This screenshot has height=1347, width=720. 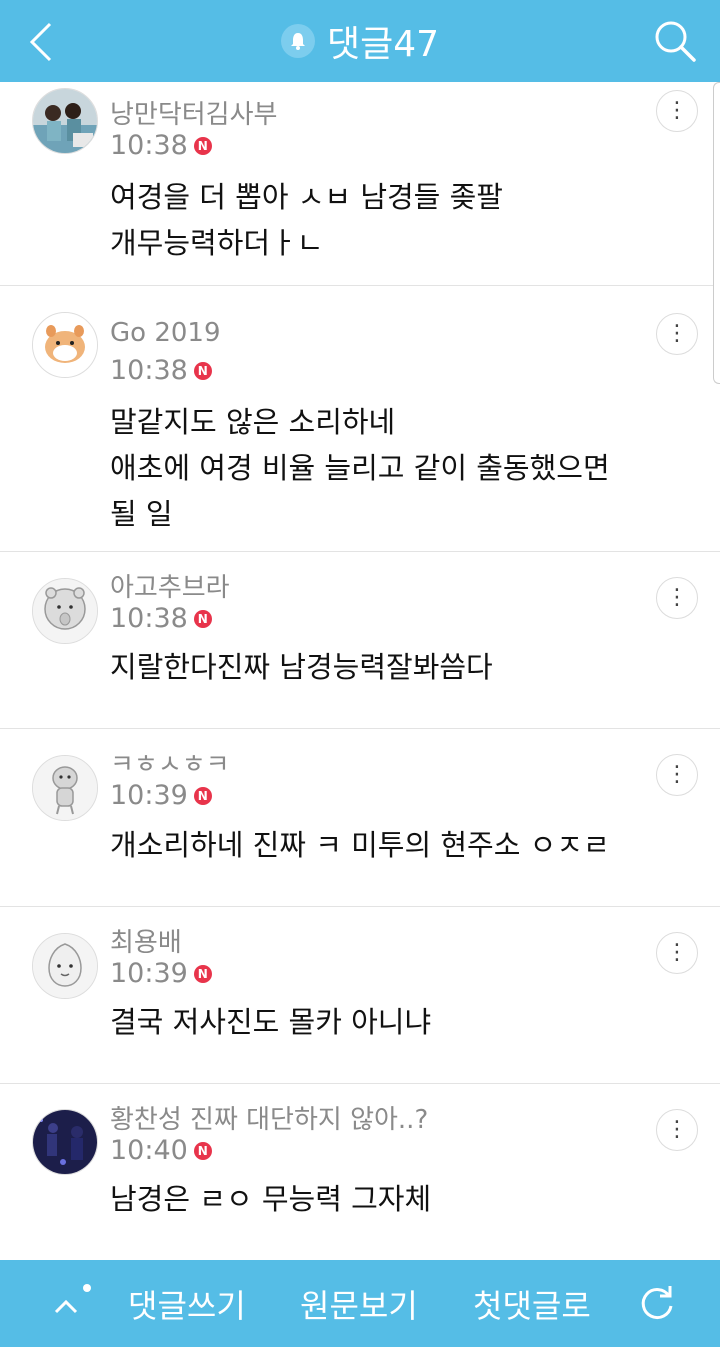 What do you see at coordinates (360, 845) in the screenshot?
I see `comment-line: 개소리하네 진짜 ㅋ 미투의 현주소 ㅇㅈㄹ` at bounding box center [360, 845].